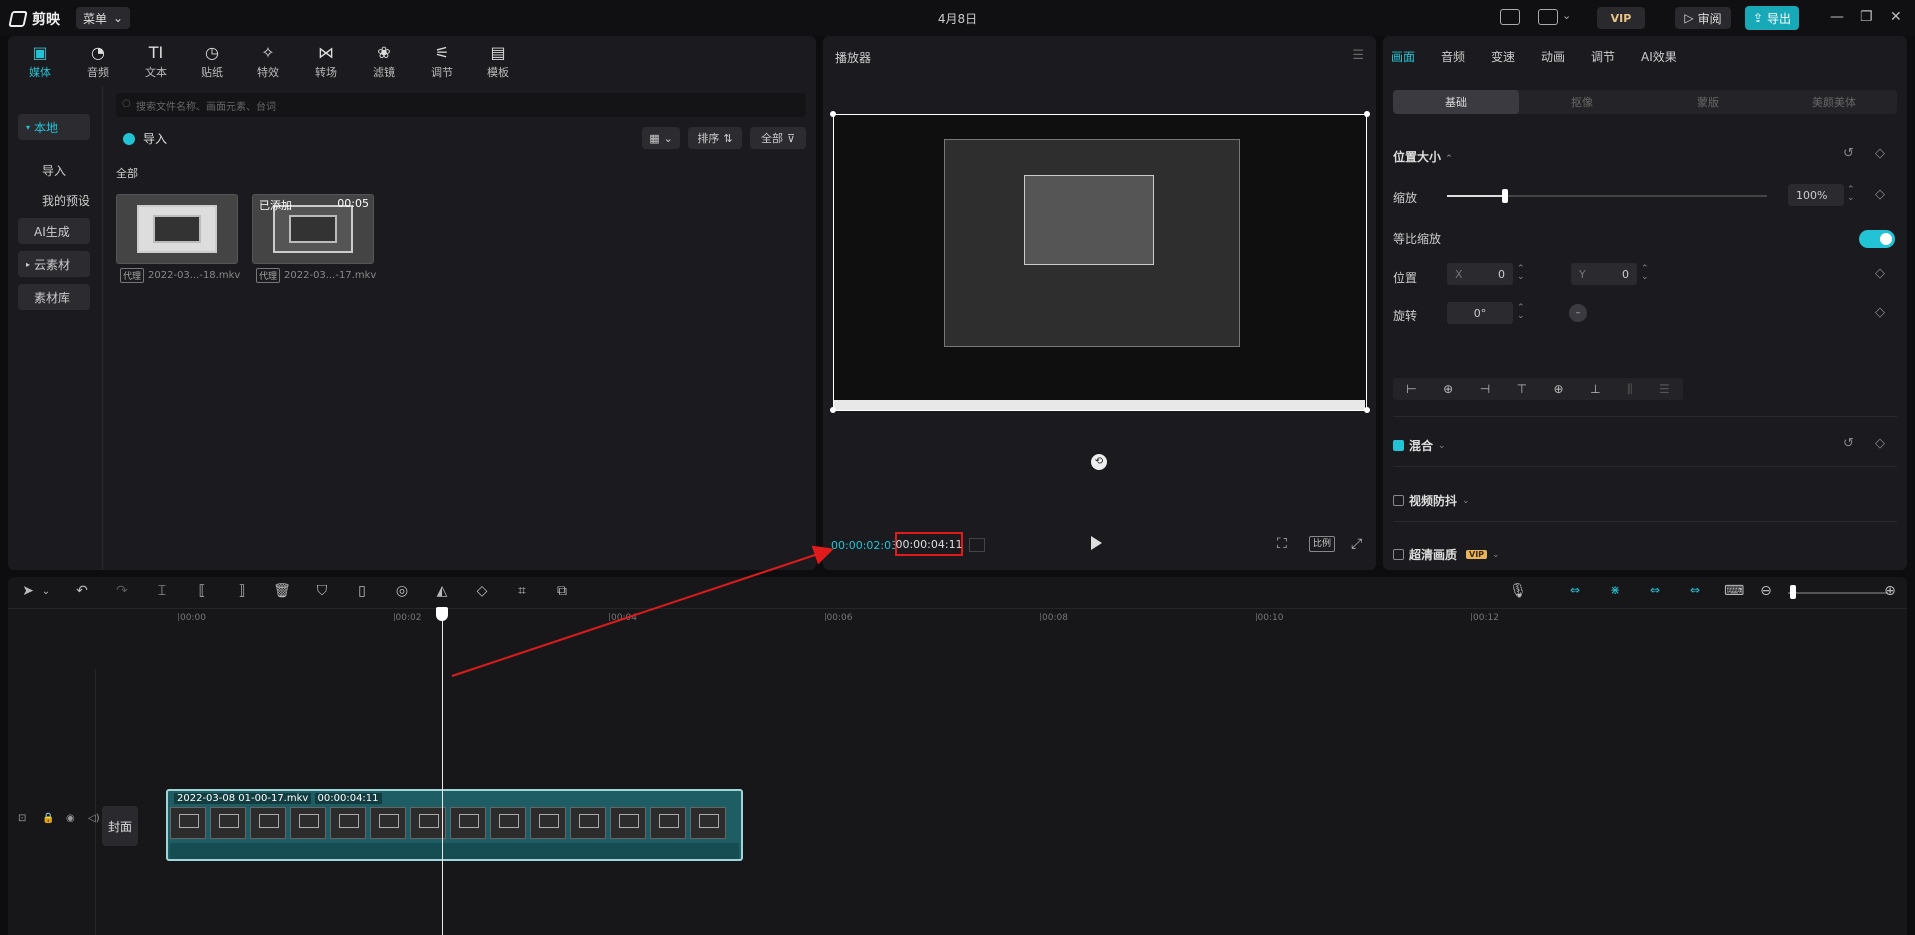 The width and height of the screenshot is (1915, 935). I want to click on playhead-handle, so click(442, 614).